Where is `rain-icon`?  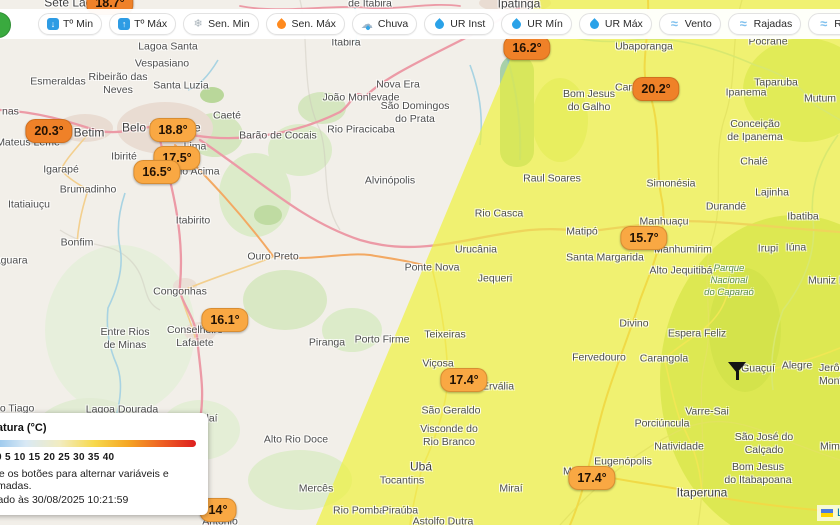
rain-icon is located at coordinates (367, 24).